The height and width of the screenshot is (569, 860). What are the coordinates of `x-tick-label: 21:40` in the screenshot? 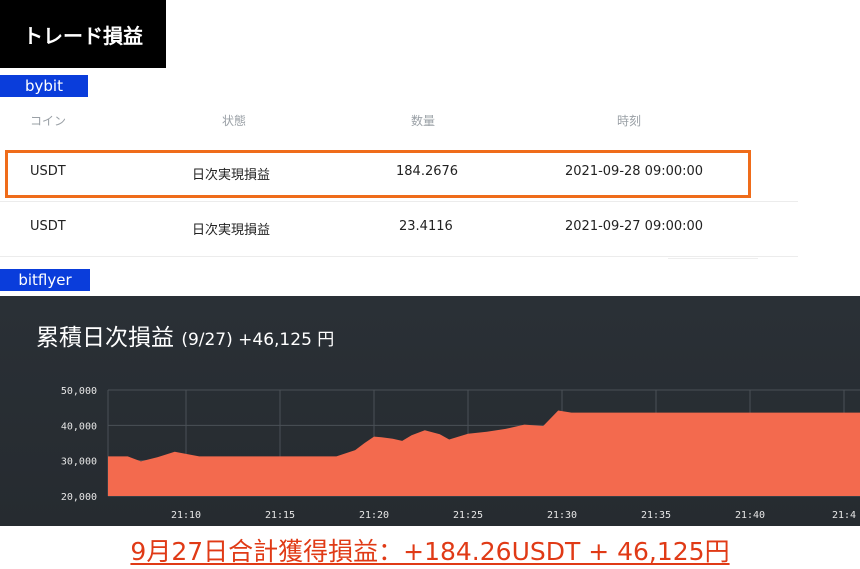 It's located at (750, 515).